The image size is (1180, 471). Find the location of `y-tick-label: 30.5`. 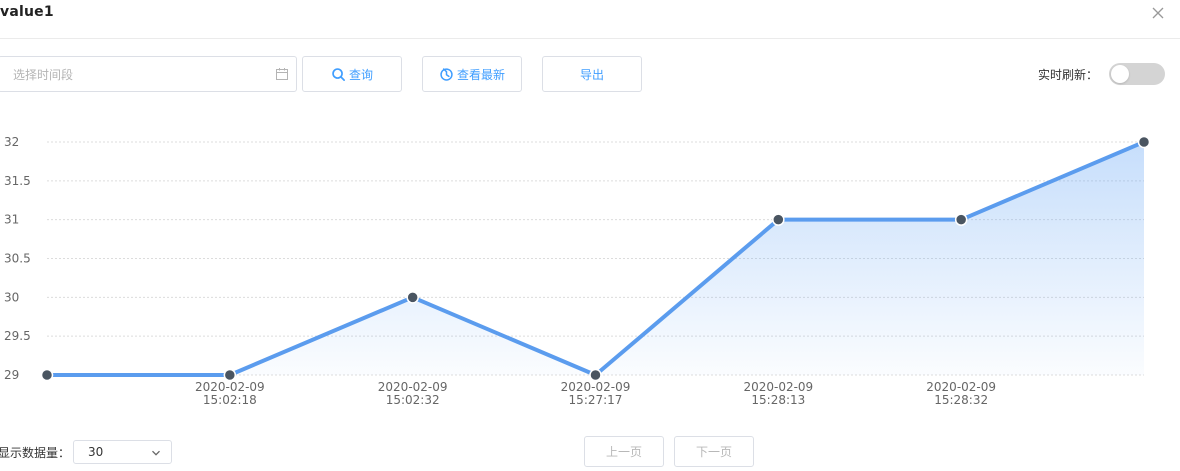

y-tick-label: 30.5 is located at coordinates (17, 259).